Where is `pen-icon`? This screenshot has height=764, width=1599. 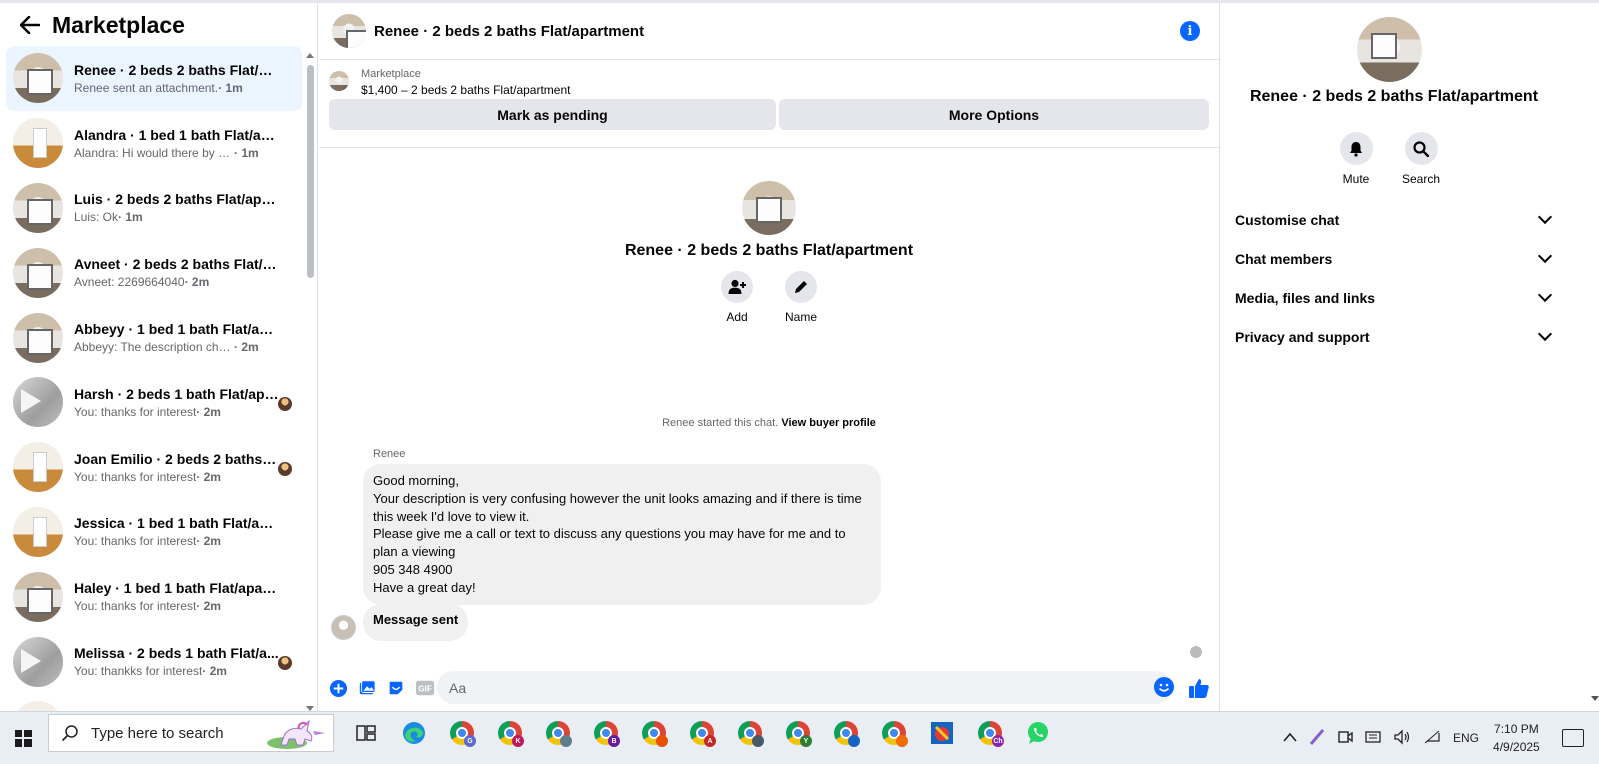 pen-icon is located at coordinates (1317, 738).